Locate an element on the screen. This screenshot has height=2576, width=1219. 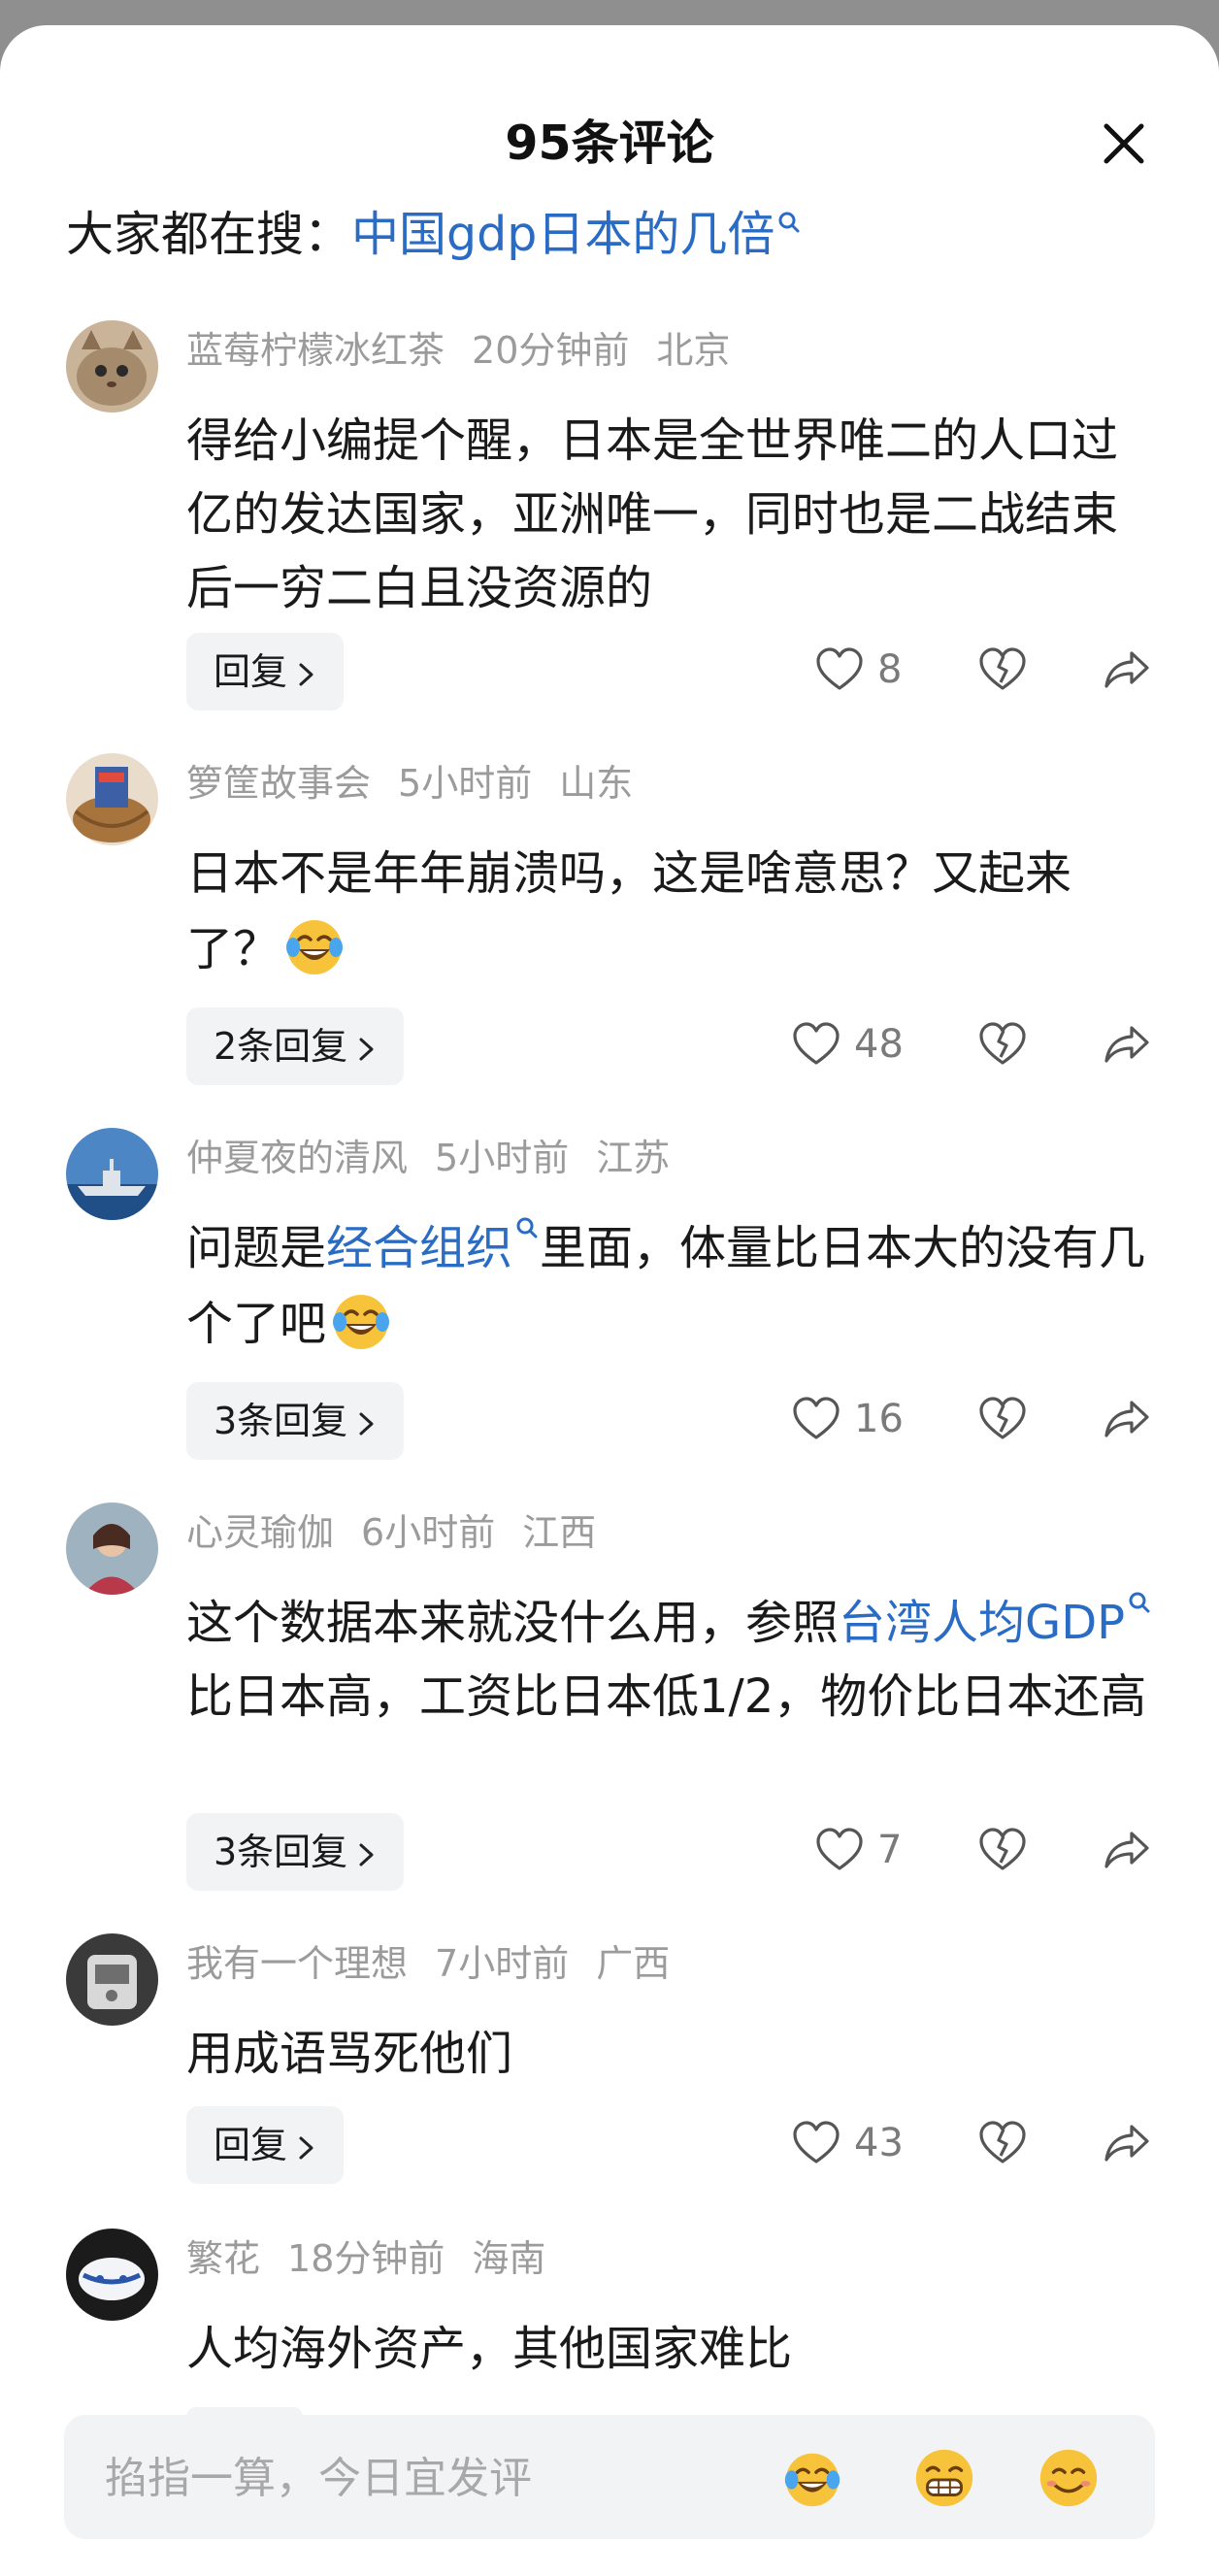
comment-meta: 蓝莓柠檬冰红茶 20分钟前 北京 is located at coordinates (471, 350).